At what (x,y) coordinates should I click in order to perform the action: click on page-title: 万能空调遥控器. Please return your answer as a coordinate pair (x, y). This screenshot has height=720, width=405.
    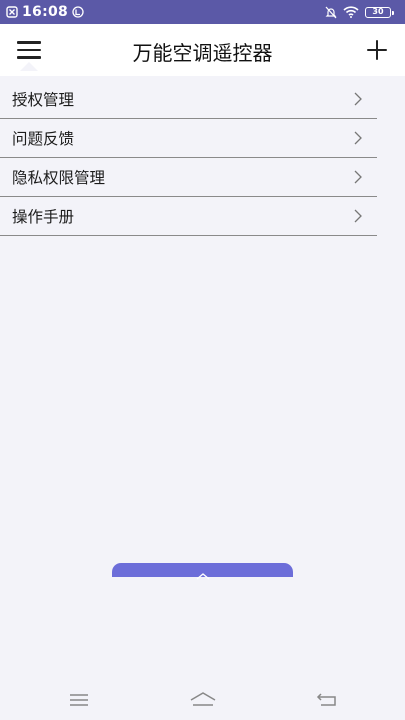
    Looking at the image, I should click on (202, 53).